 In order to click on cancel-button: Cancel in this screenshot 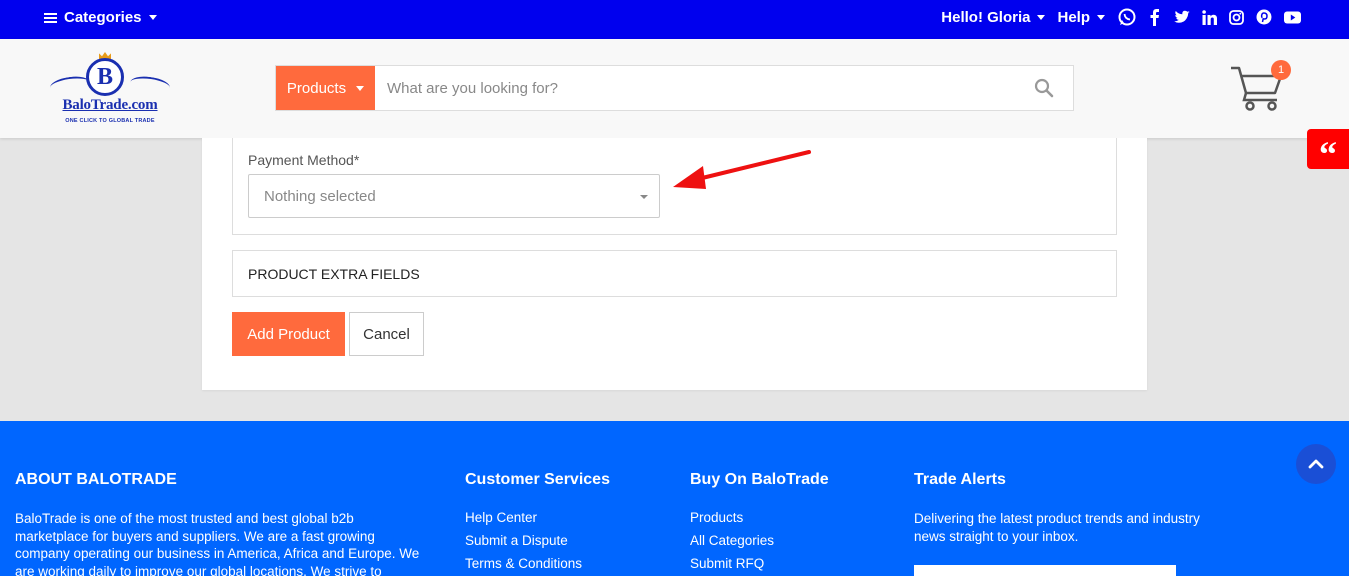, I will do `click(386, 334)`.